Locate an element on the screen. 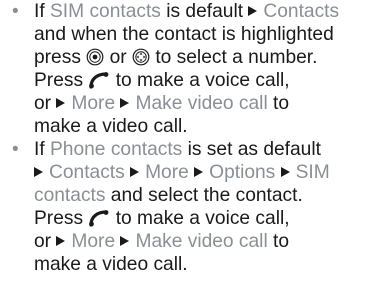  instruction-text: and when the contact is highlighted is located at coordinates (184, 34).